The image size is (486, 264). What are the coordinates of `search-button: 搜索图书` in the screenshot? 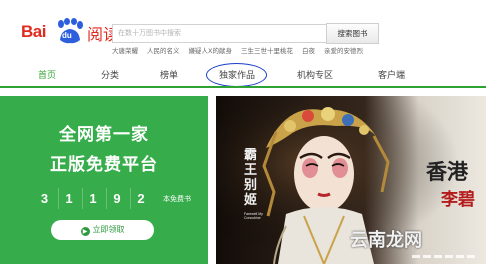 It's located at (352, 33).